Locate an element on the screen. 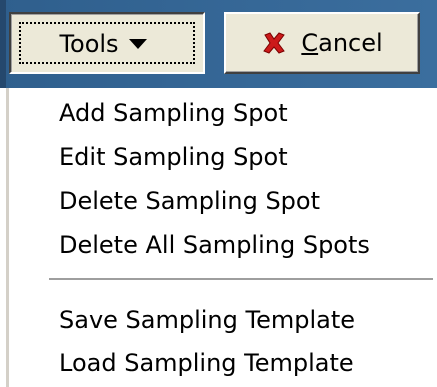  cancel-accelerator-letter: C is located at coordinates (310, 43).